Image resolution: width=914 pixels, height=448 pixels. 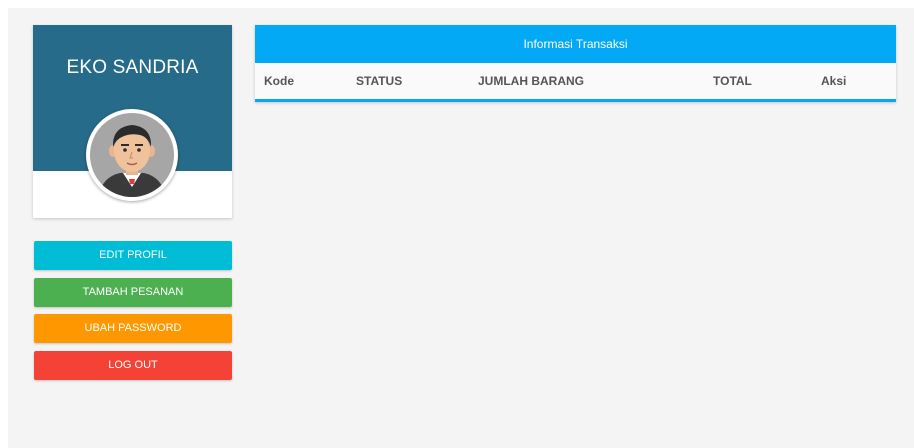 I want to click on change-password-button: UBAH PASSWORD, so click(x=133, y=328).